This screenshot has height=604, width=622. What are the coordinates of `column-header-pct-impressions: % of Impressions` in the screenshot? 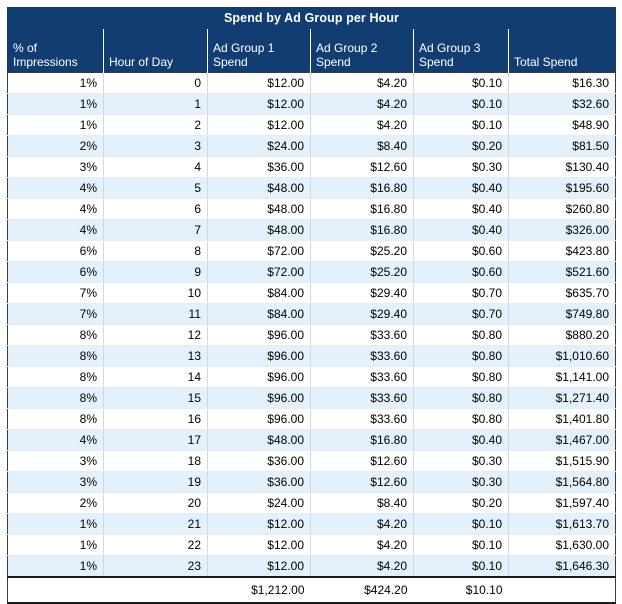 It's located at (55, 51).